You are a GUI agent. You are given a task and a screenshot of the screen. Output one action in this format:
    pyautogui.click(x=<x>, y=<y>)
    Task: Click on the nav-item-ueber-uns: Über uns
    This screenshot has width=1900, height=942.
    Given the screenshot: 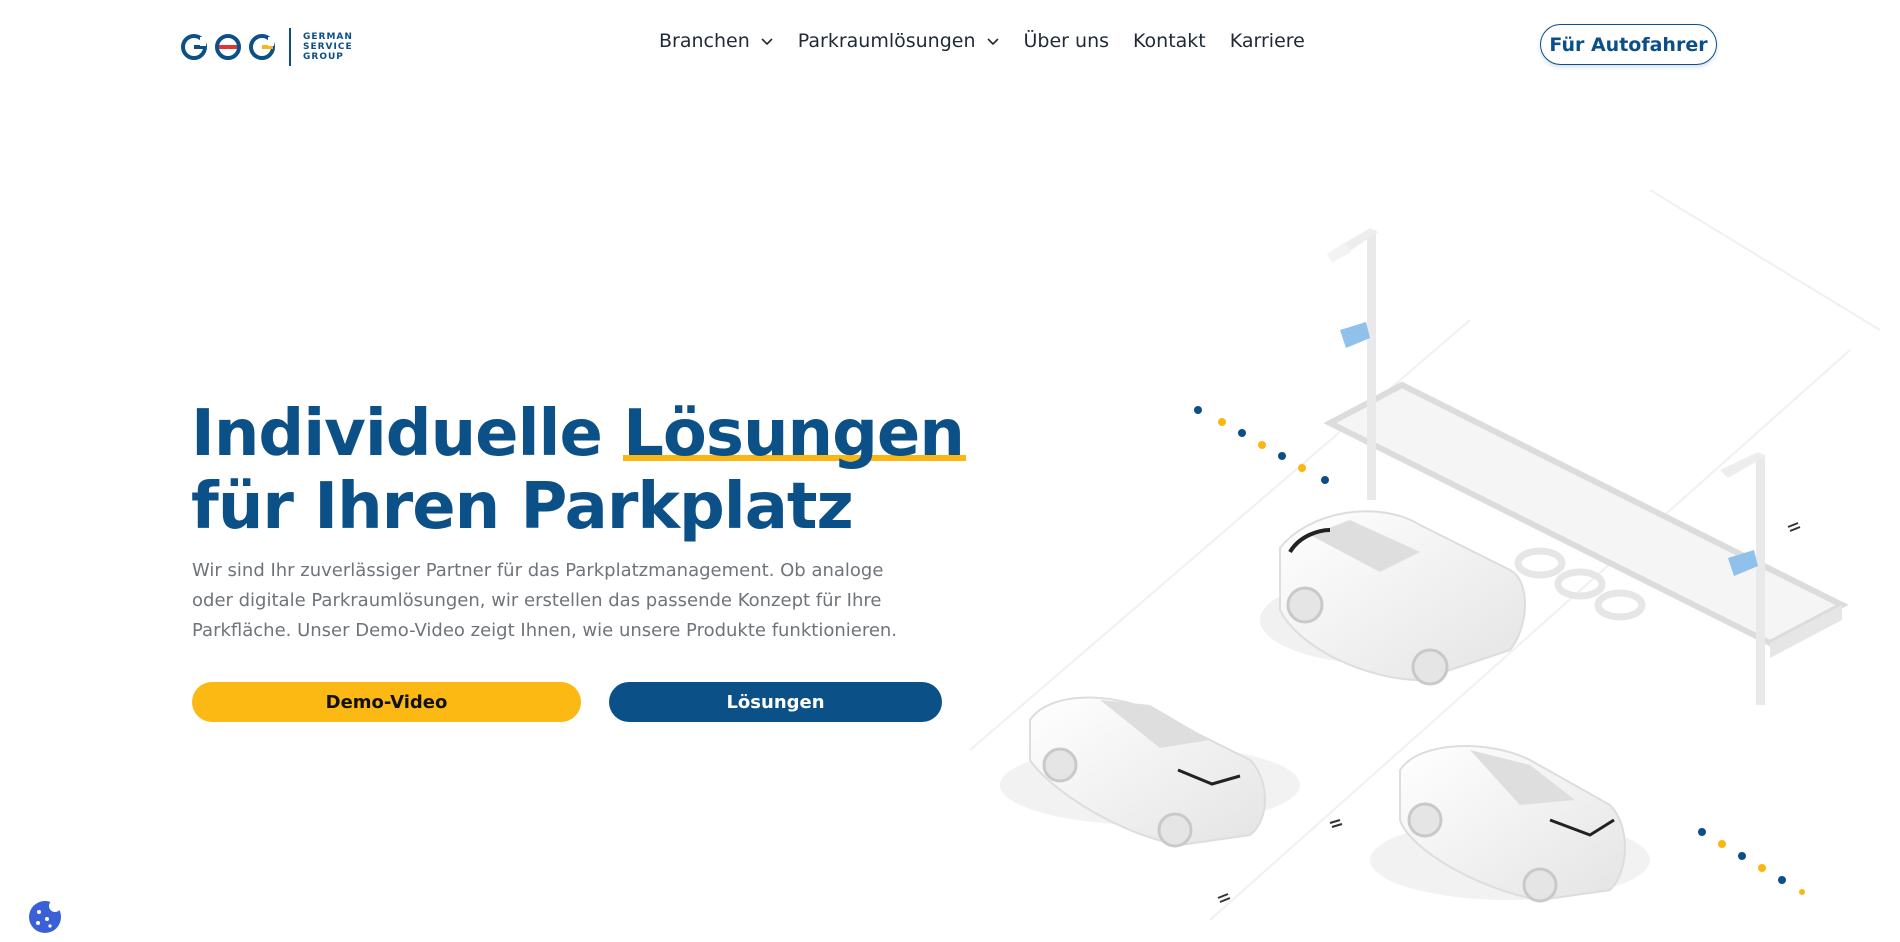 What is the action you would take?
    pyautogui.click(x=1067, y=41)
    